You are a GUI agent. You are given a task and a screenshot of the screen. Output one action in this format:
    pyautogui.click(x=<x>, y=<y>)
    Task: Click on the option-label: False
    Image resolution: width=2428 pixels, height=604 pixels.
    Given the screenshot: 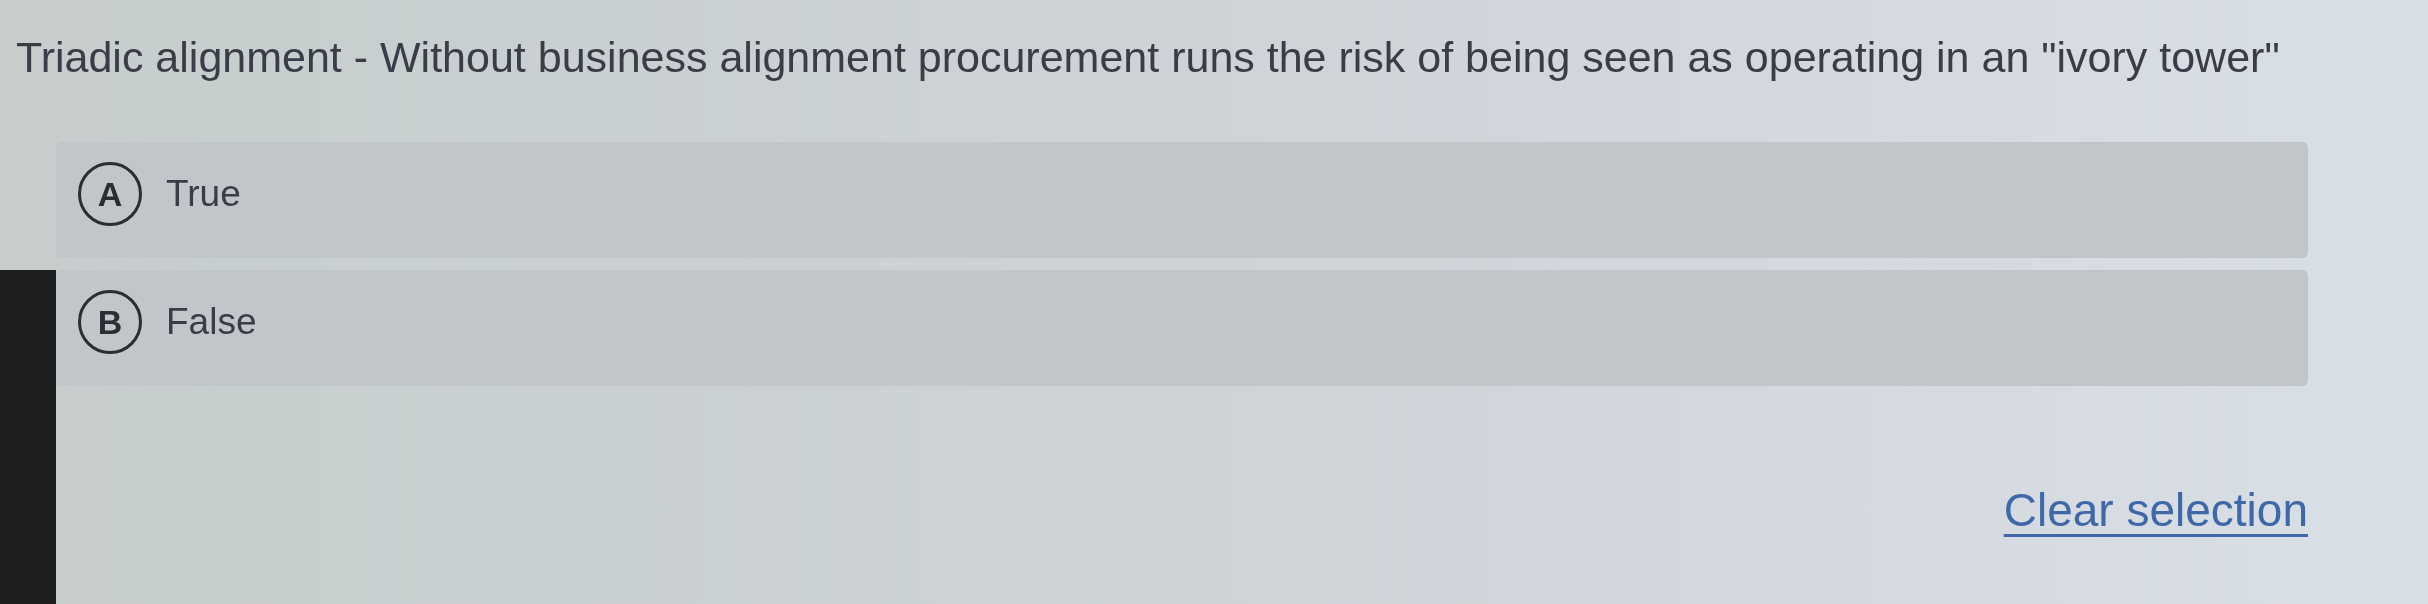 What is the action you would take?
    pyautogui.click(x=211, y=322)
    